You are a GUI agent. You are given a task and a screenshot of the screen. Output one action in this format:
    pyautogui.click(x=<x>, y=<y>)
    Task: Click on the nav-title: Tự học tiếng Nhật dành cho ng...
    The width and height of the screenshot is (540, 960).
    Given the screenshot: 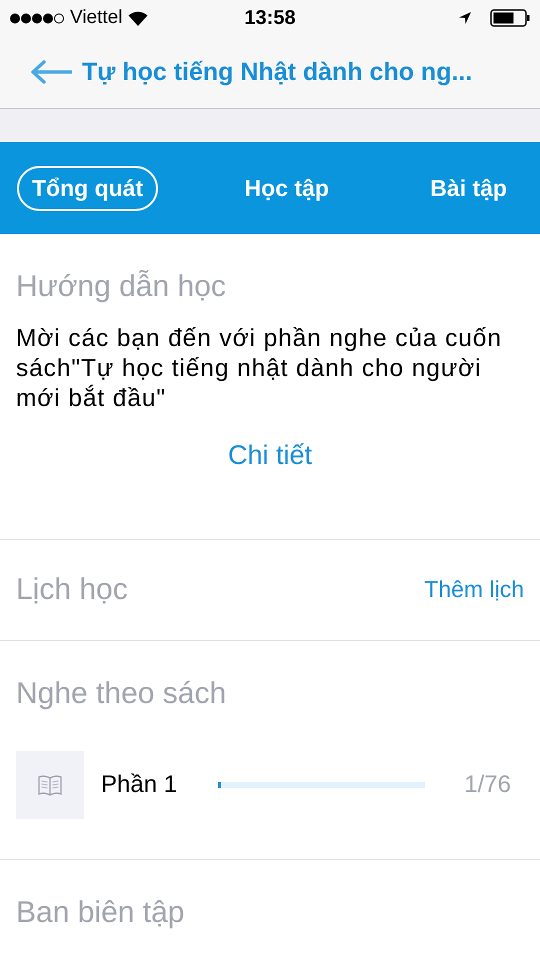 What is the action you would take?
    pyautogui.click(x=277, y=72)
    